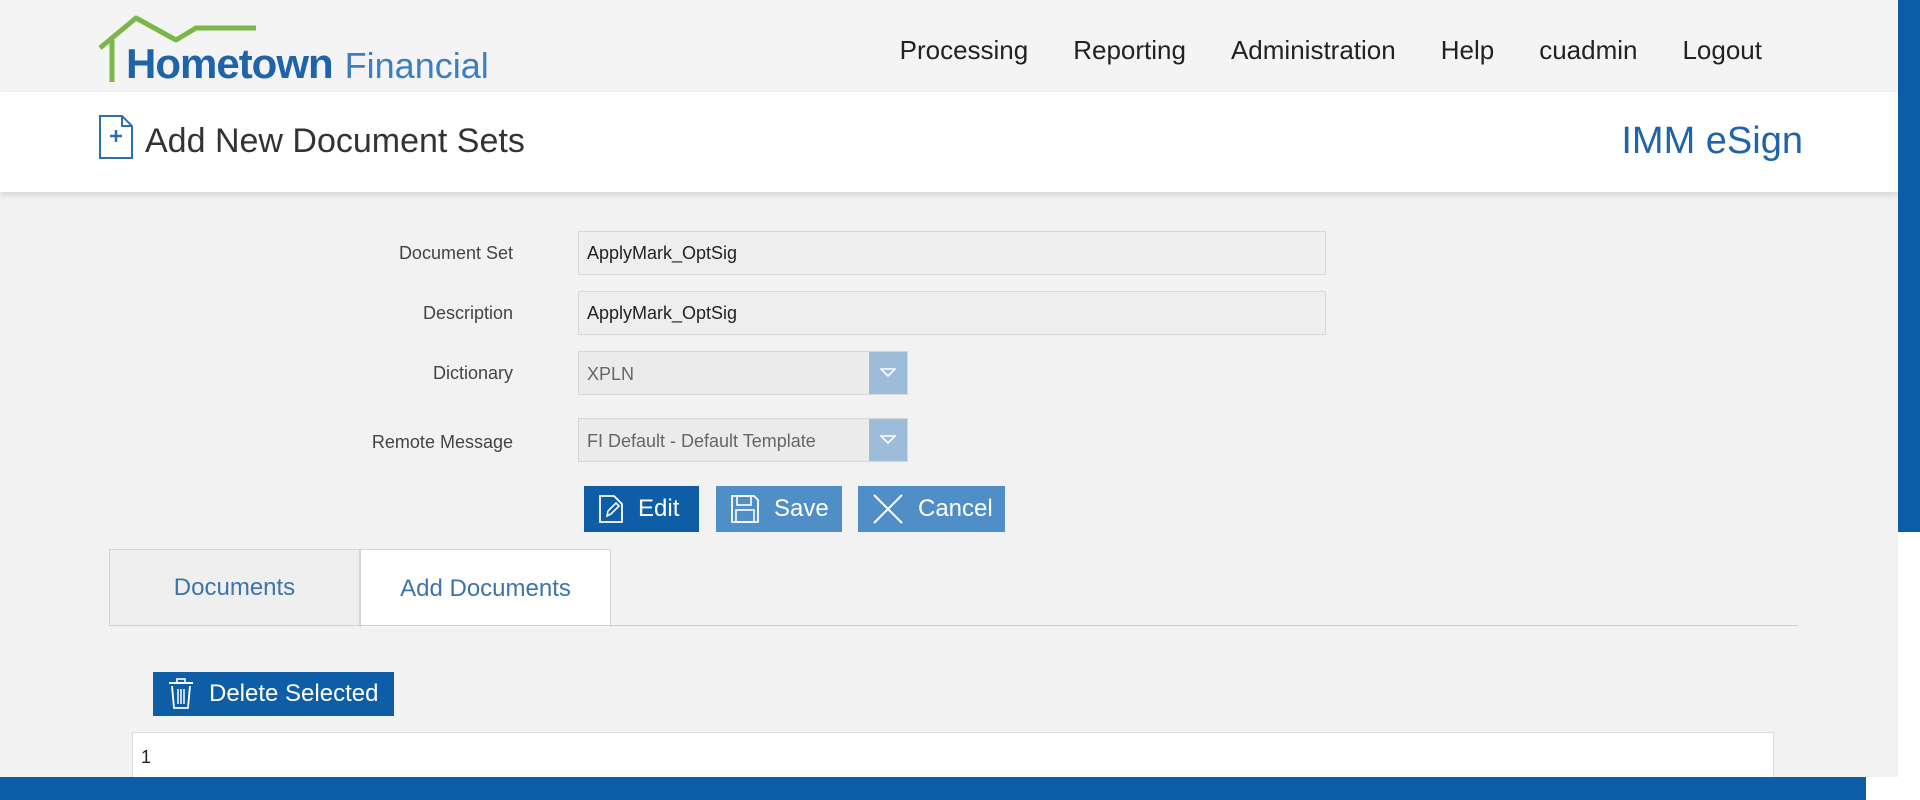  What do you see at coordinates (745, 509) in the screenshot?
I see `save-icon` at bounding box center [745, 509].